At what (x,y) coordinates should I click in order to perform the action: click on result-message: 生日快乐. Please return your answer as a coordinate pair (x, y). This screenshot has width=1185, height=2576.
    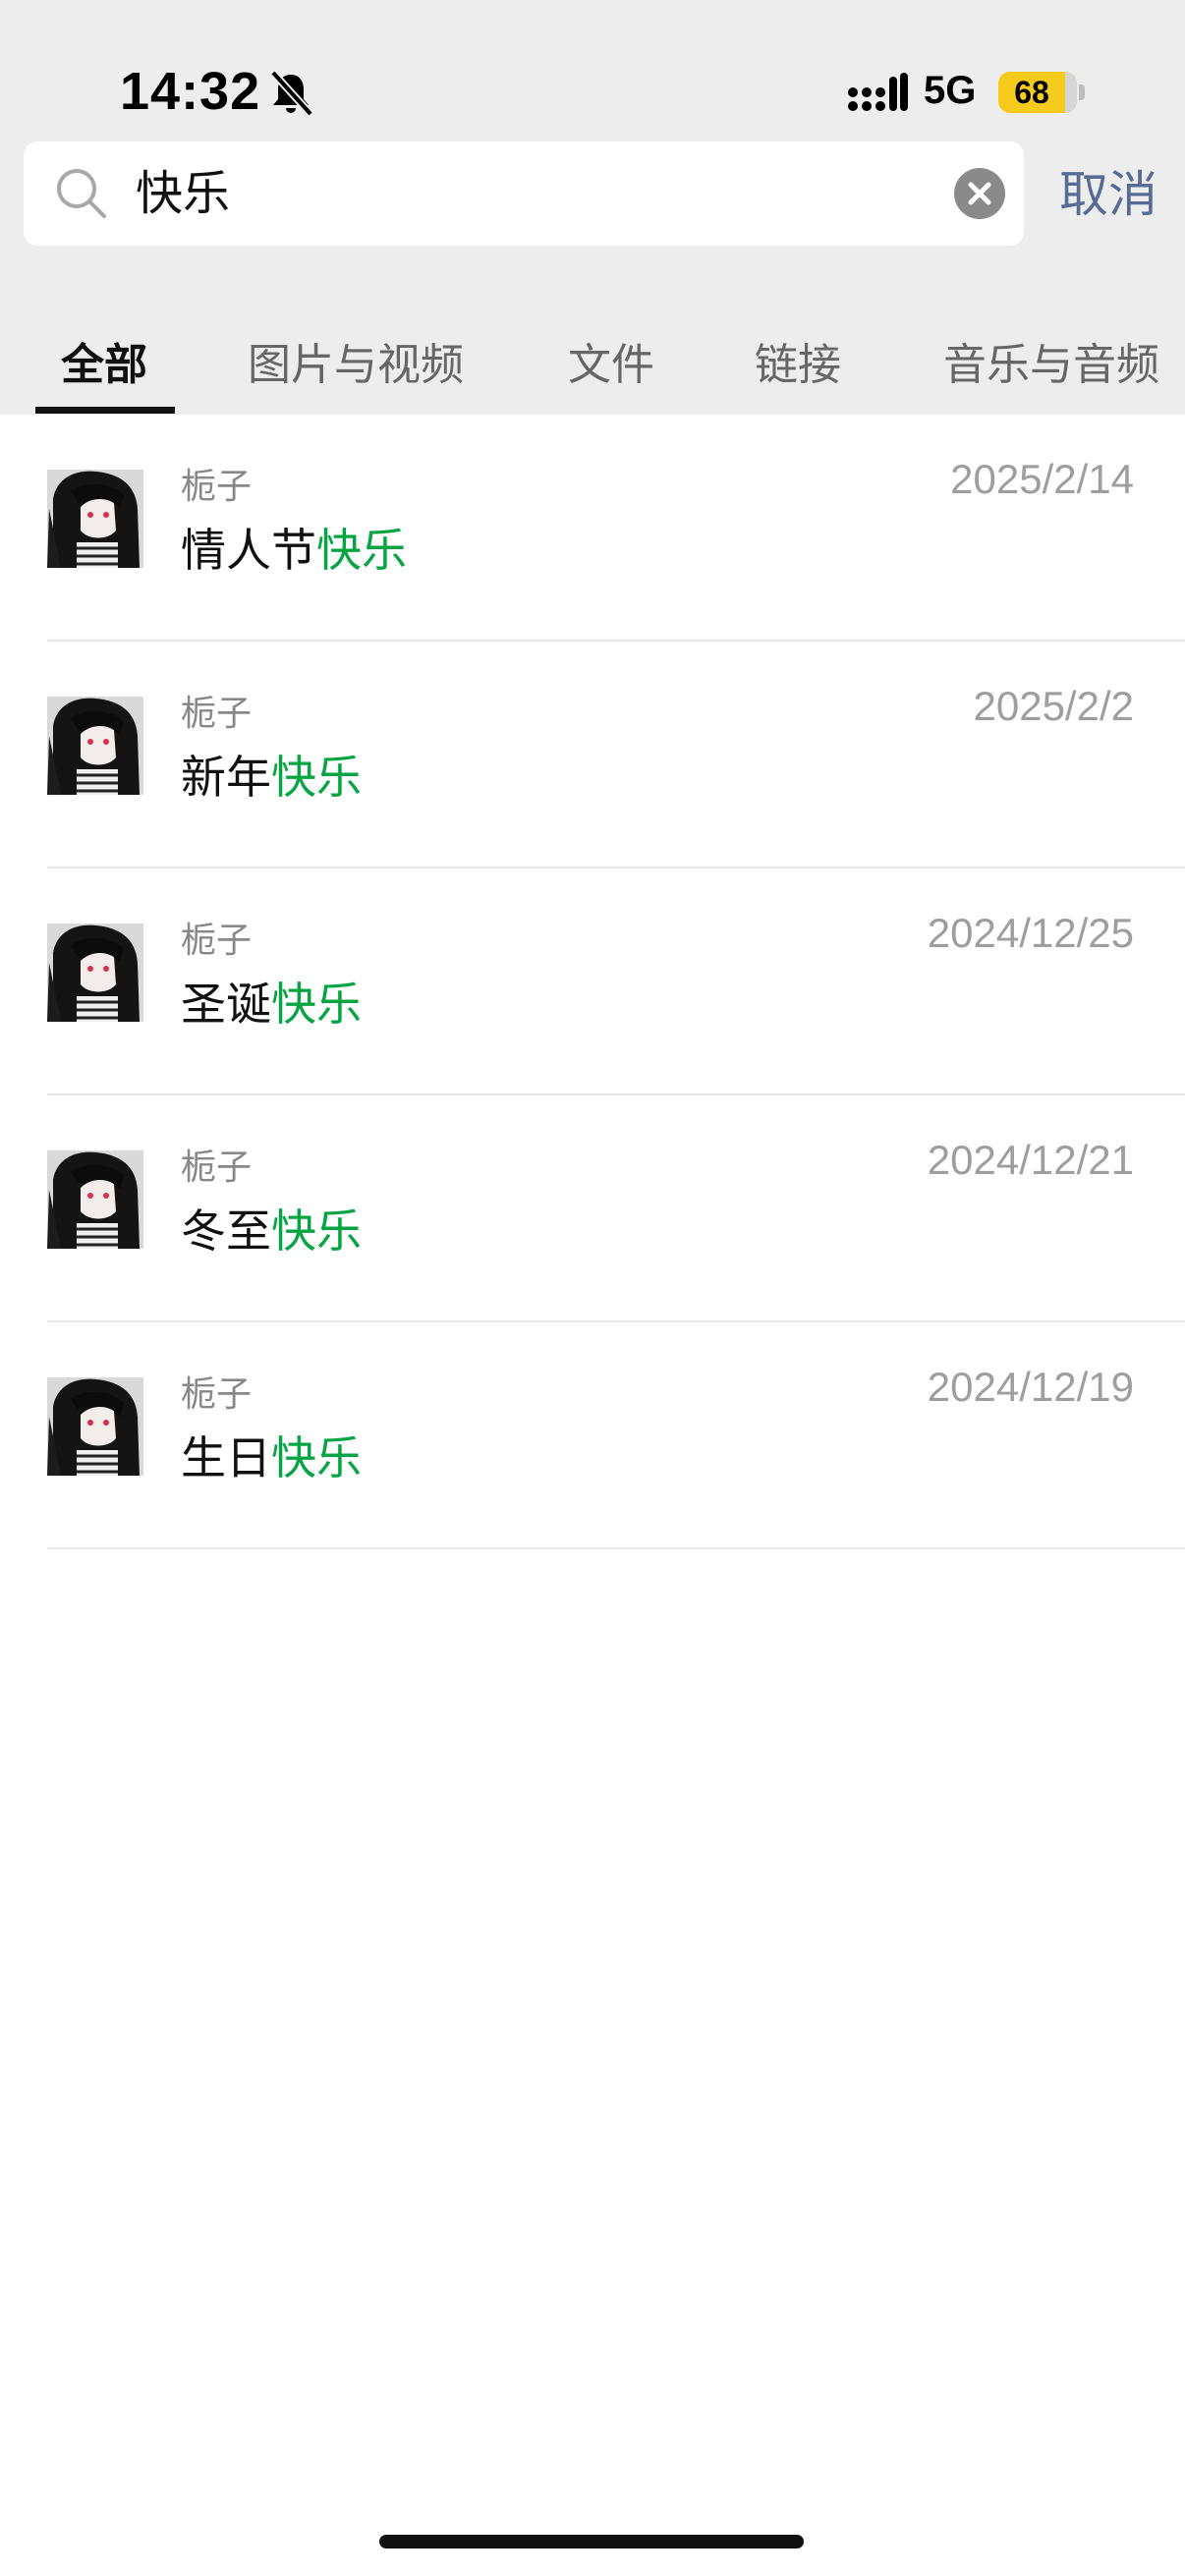
    Looking at the image, I should click on (272, 1455).